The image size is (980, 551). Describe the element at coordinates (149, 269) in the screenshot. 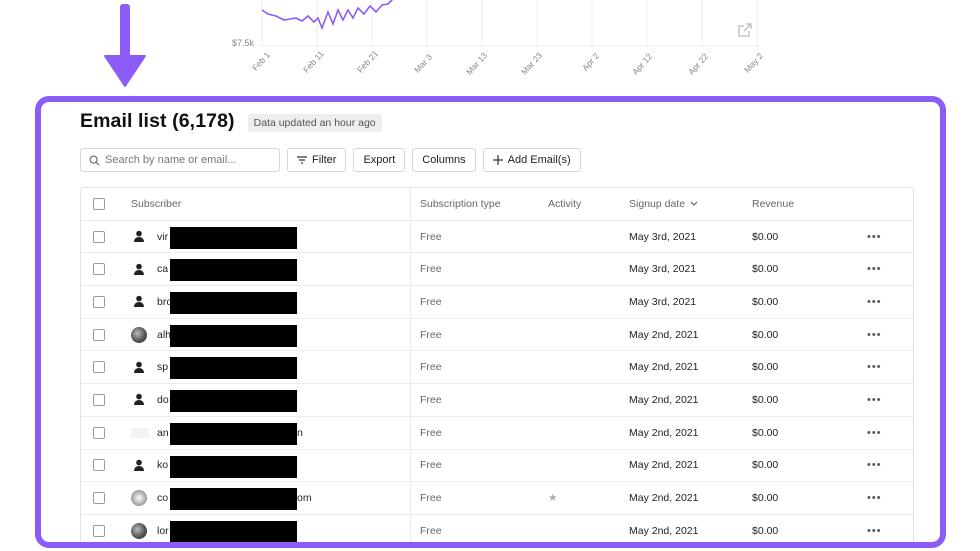

I see `subscriber-cell: ca` at that location.